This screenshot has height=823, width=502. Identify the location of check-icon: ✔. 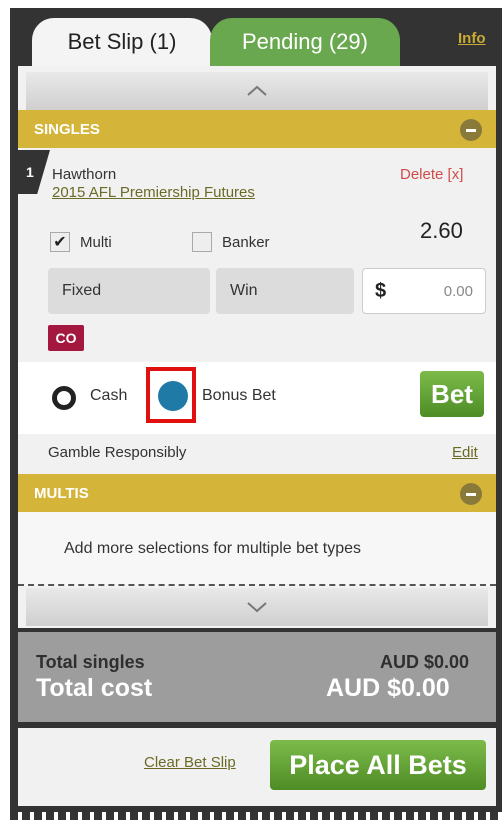
(60, 242).